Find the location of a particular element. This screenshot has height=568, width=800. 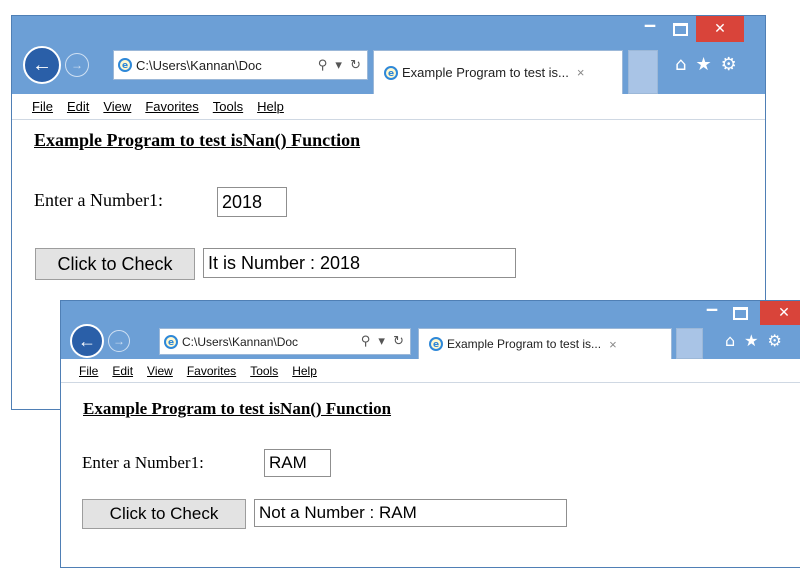

result-field: Not a Number : RAM is located at coordinates (410, 513).